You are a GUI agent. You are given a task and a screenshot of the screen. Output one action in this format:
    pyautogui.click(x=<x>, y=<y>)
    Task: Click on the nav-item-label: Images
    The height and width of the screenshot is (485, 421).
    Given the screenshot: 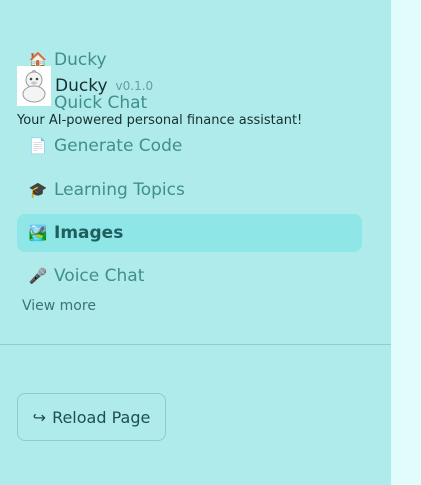 What is the action you would take?
    pyautogui.click(x=89, y=233)
    